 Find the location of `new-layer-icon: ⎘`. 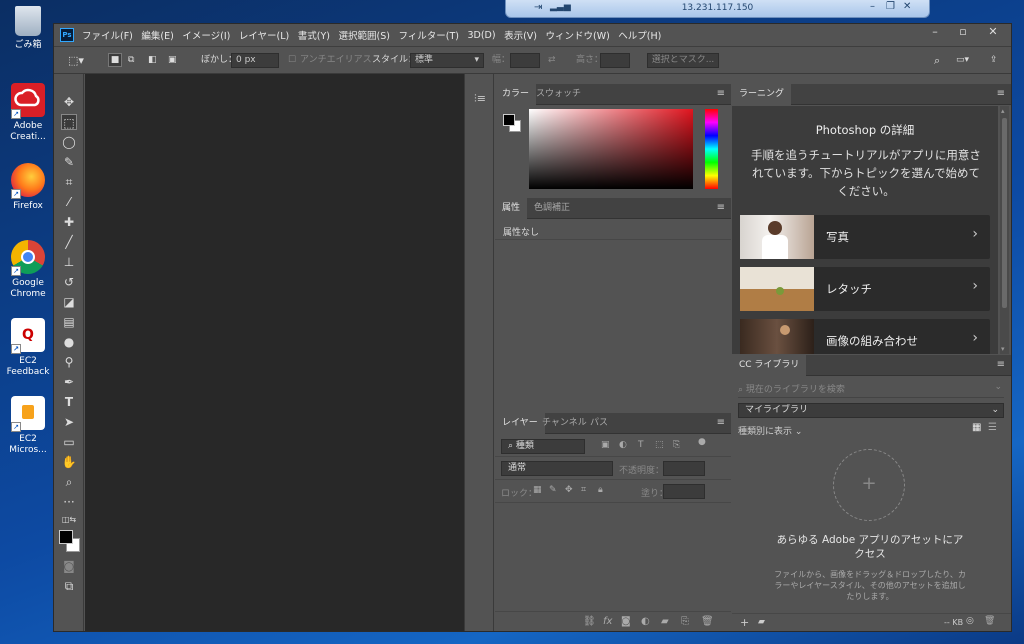

new-layer-icon: ⎘ is located at coordinates (685, 621).